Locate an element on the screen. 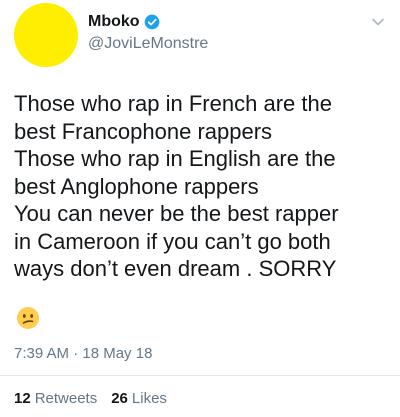 The width and height of the screenshot is (400, 417). tweet-text-line: best Francophone rappers is located at coordinates (143, 131).